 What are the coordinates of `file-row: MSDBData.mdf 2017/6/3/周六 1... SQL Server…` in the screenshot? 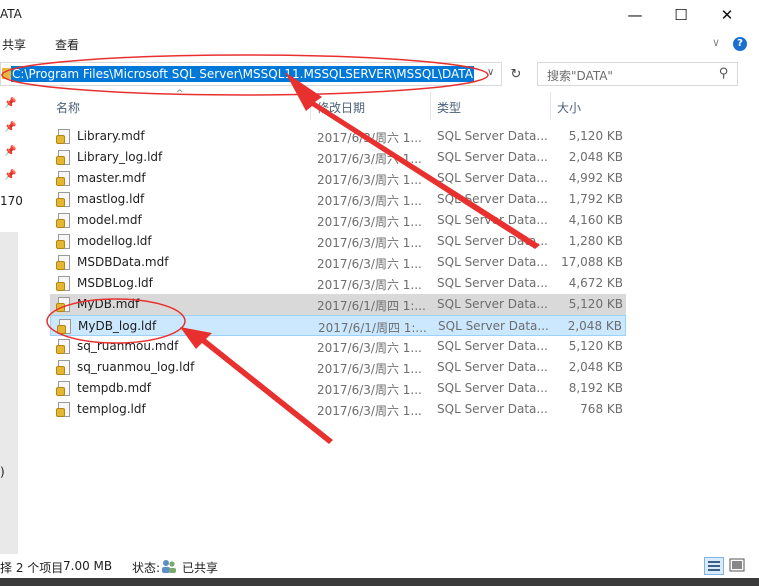 It's located at (338, 262).